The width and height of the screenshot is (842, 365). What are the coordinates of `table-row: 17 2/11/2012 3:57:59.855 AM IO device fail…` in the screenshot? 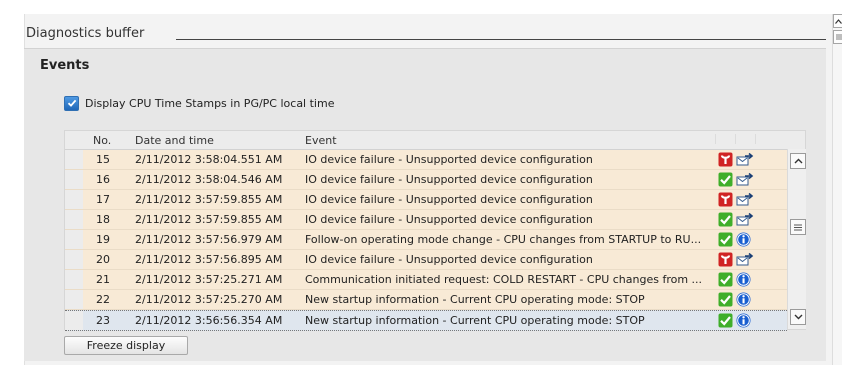 It's located at (426, 200).